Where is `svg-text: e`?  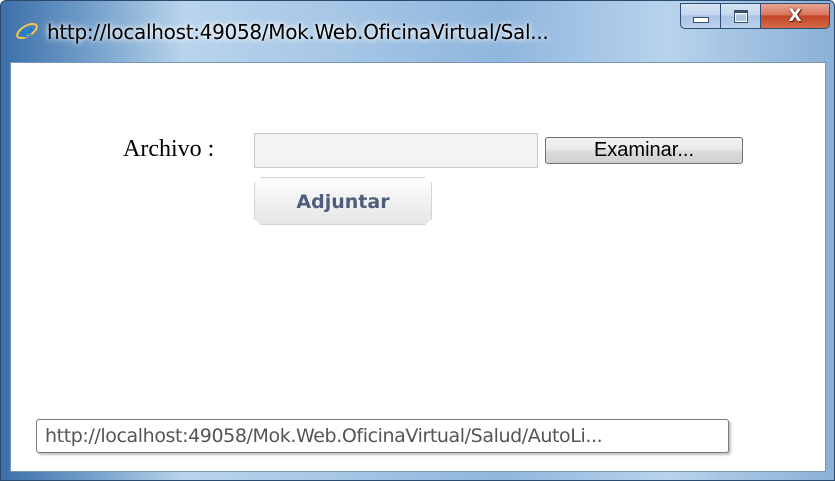 svg-text: e is located at coordinates (27, 30).